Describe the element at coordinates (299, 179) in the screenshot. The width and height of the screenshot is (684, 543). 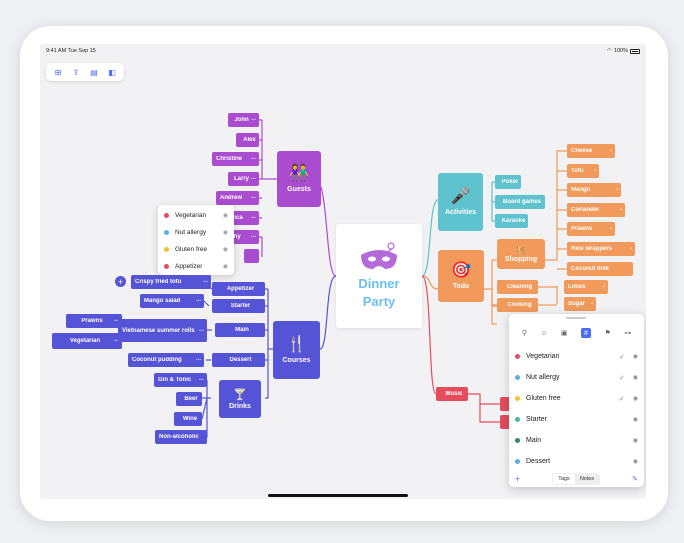
I see `topic-guests: 👫 Guests` at that location.